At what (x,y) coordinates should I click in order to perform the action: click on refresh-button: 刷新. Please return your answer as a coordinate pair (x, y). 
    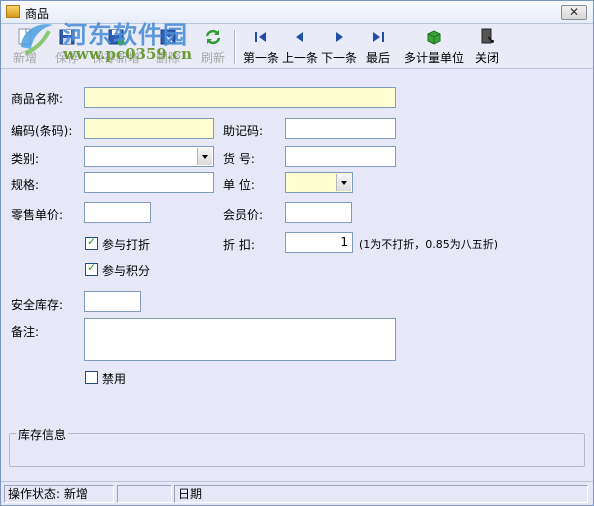
    Looking at the image, I should click on (213, 47).